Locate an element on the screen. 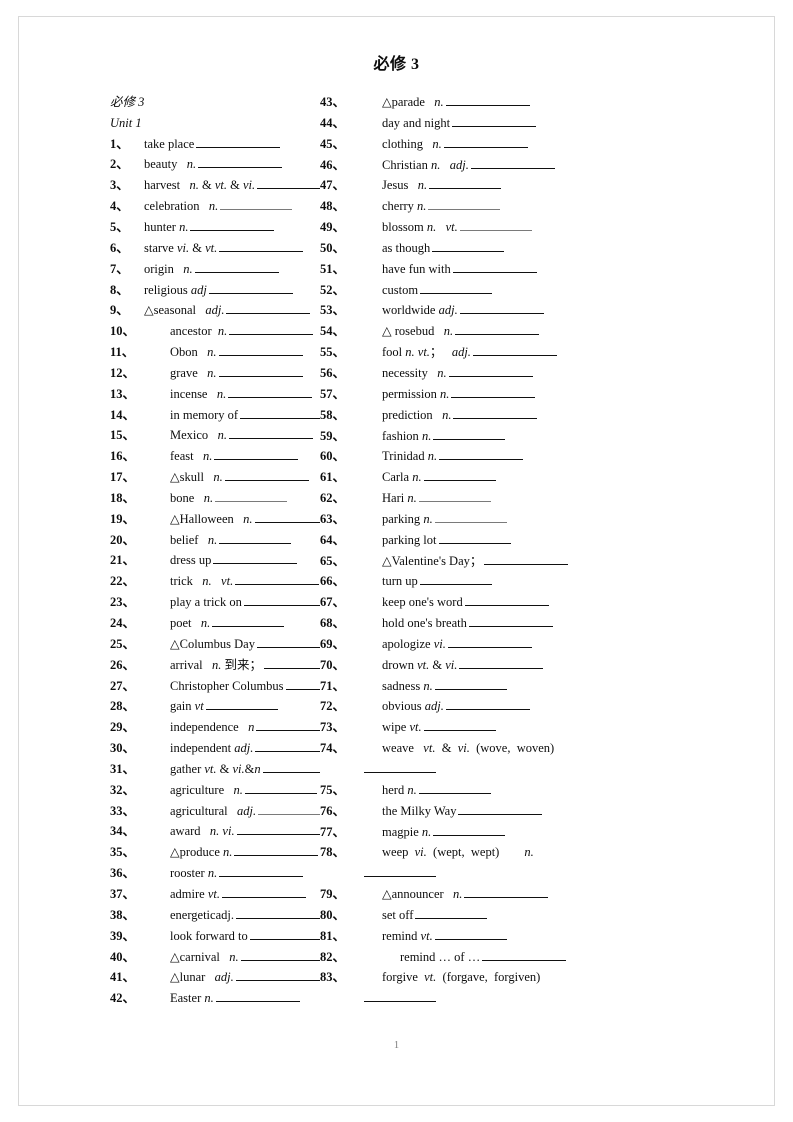  vocab-entry: 30、 independent adj. is located at coordinates (215, 748).